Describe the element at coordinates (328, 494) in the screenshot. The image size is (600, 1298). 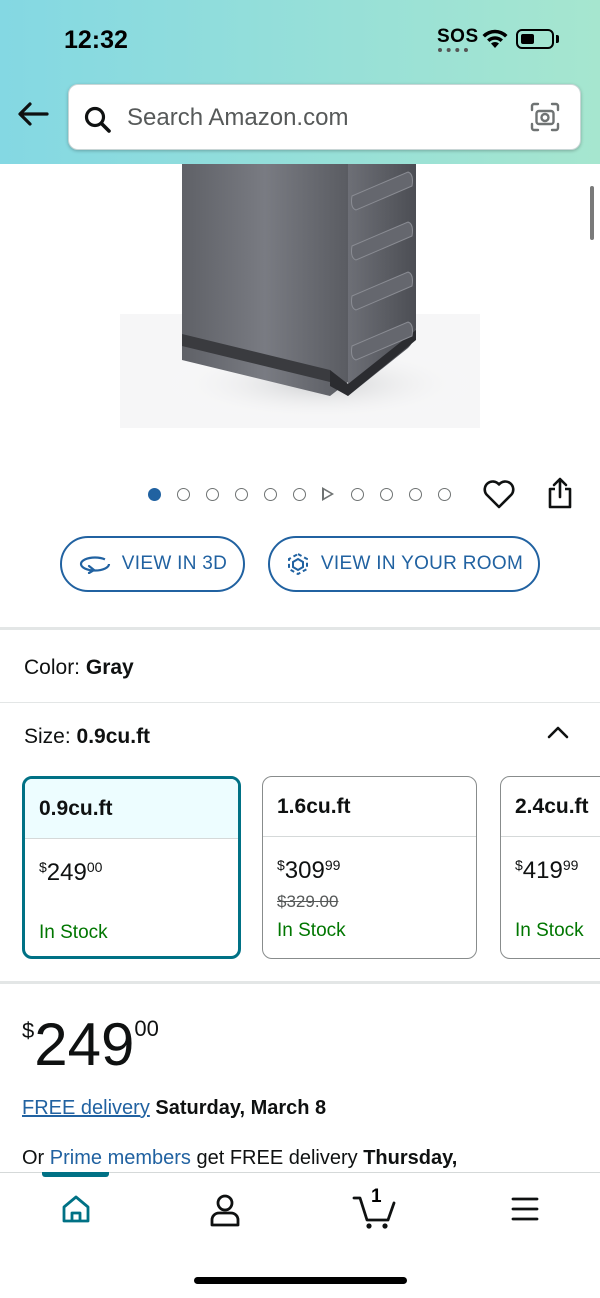
I see `video-play-icon` at that location.